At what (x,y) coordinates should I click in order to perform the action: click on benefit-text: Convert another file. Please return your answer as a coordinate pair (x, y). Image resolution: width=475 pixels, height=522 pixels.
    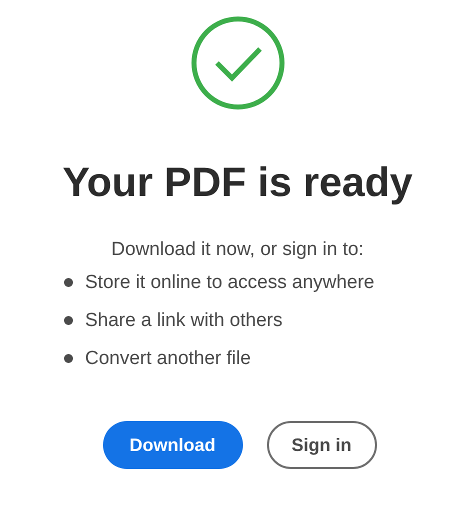
    Looking at the image, I should click on (168, 359).